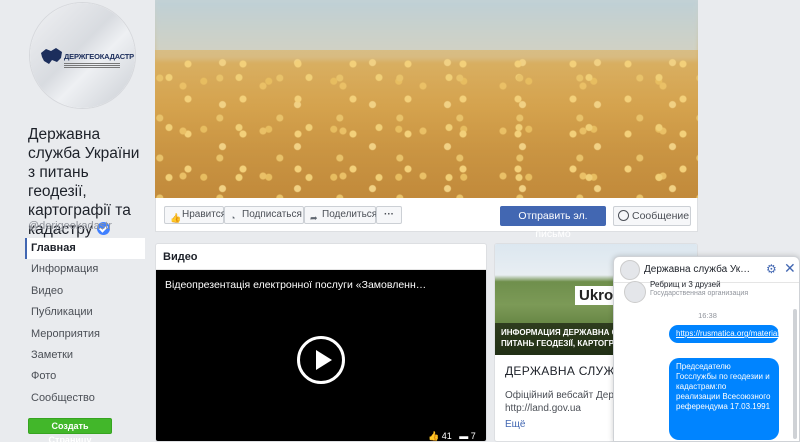 This screenshot has width=800, height=442. What do you see at coordinates (771, 269) in the screenshot?
I see `gear-icon: ⚙` at bounding box center [771, 269].